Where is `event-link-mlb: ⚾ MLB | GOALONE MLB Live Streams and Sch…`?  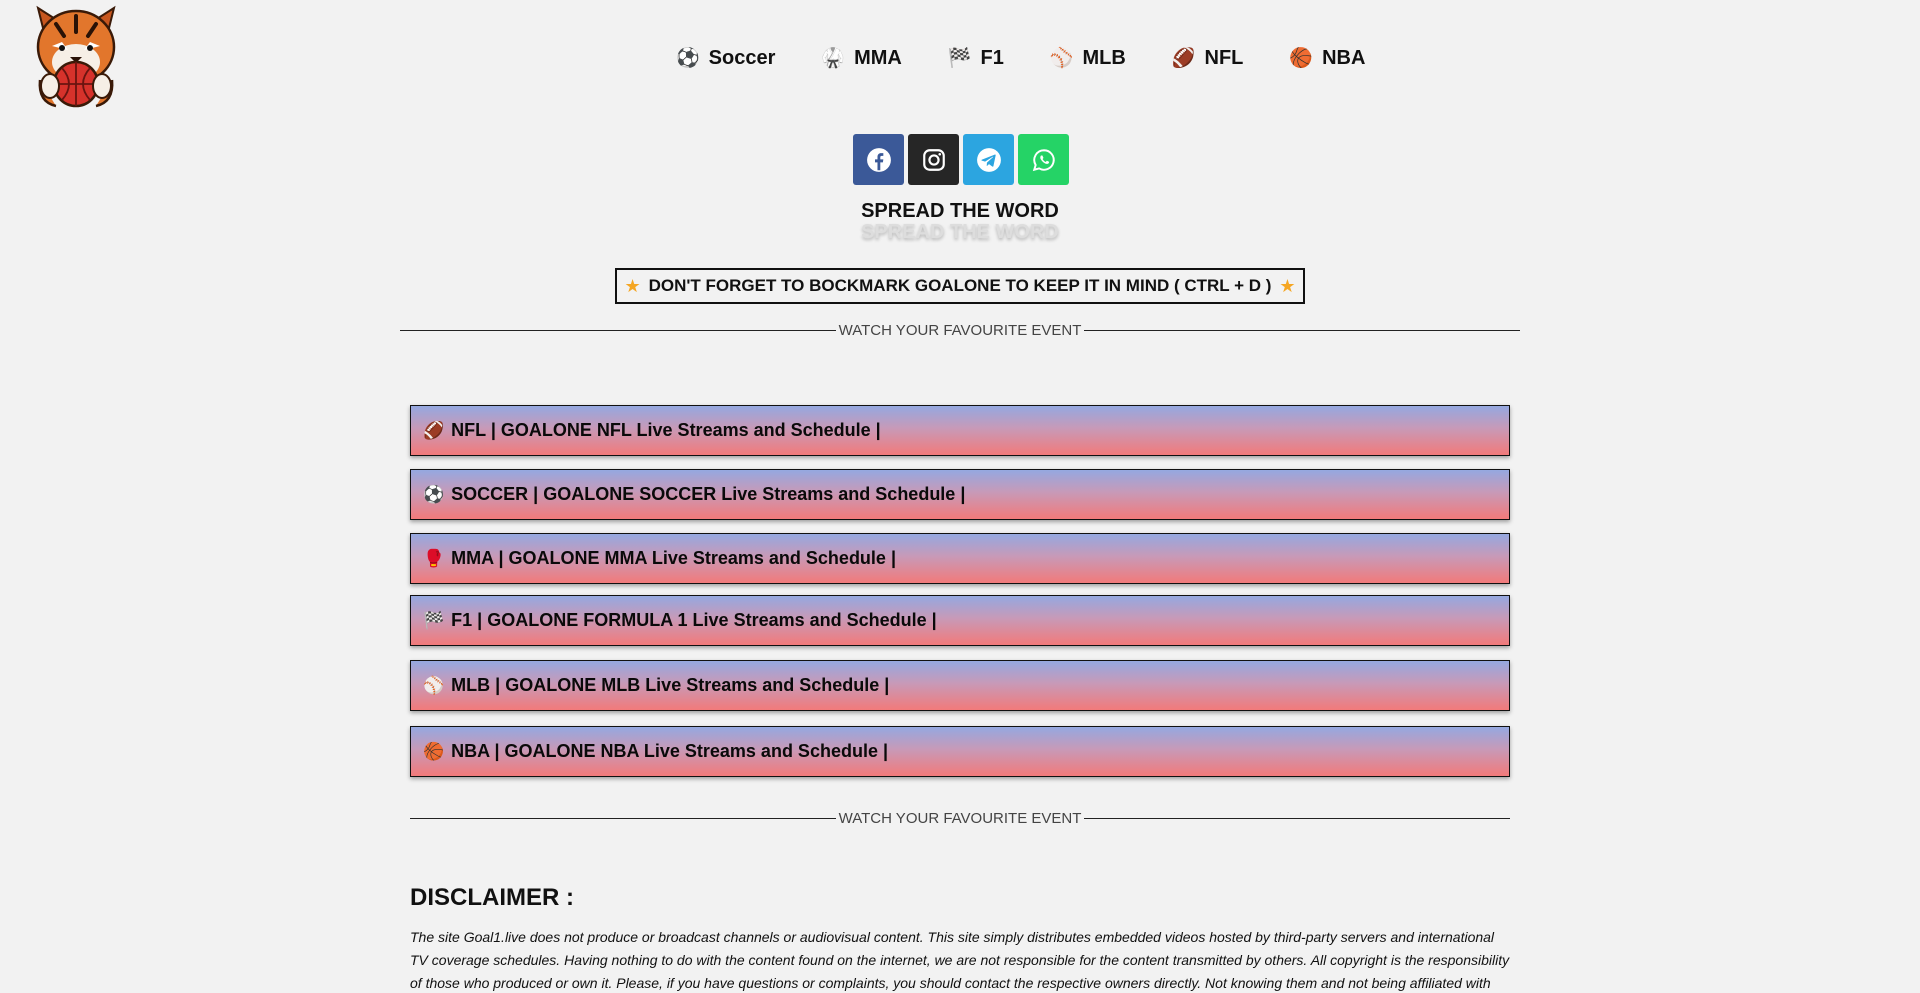 event-link-mlb: ⚾ MLB | GOALONE MLB Live Streams and Sch… is located at coordinates (960, 685).